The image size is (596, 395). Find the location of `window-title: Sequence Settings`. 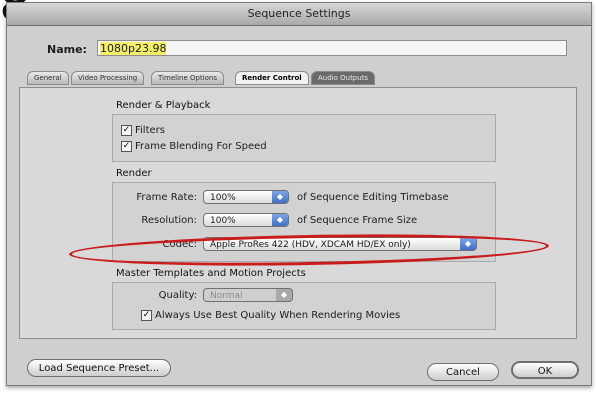

window-title: Sequence Settings is located at coordinates (299, 14).